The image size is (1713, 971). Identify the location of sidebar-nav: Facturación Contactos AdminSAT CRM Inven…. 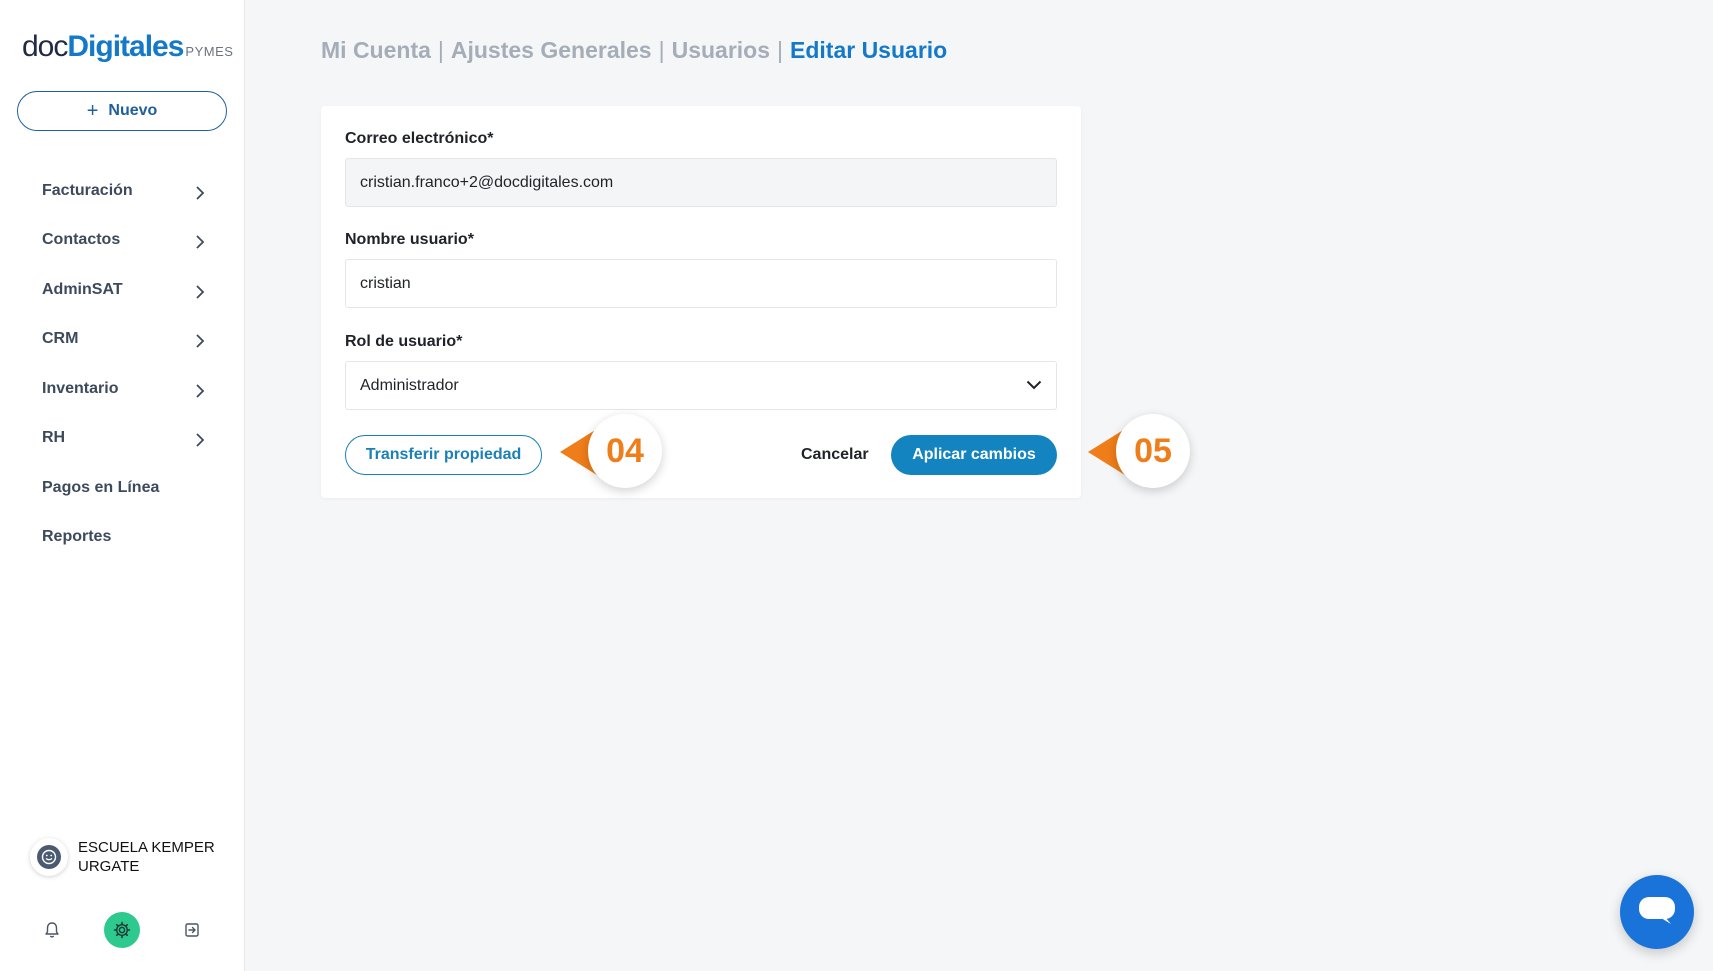
(122, 364).